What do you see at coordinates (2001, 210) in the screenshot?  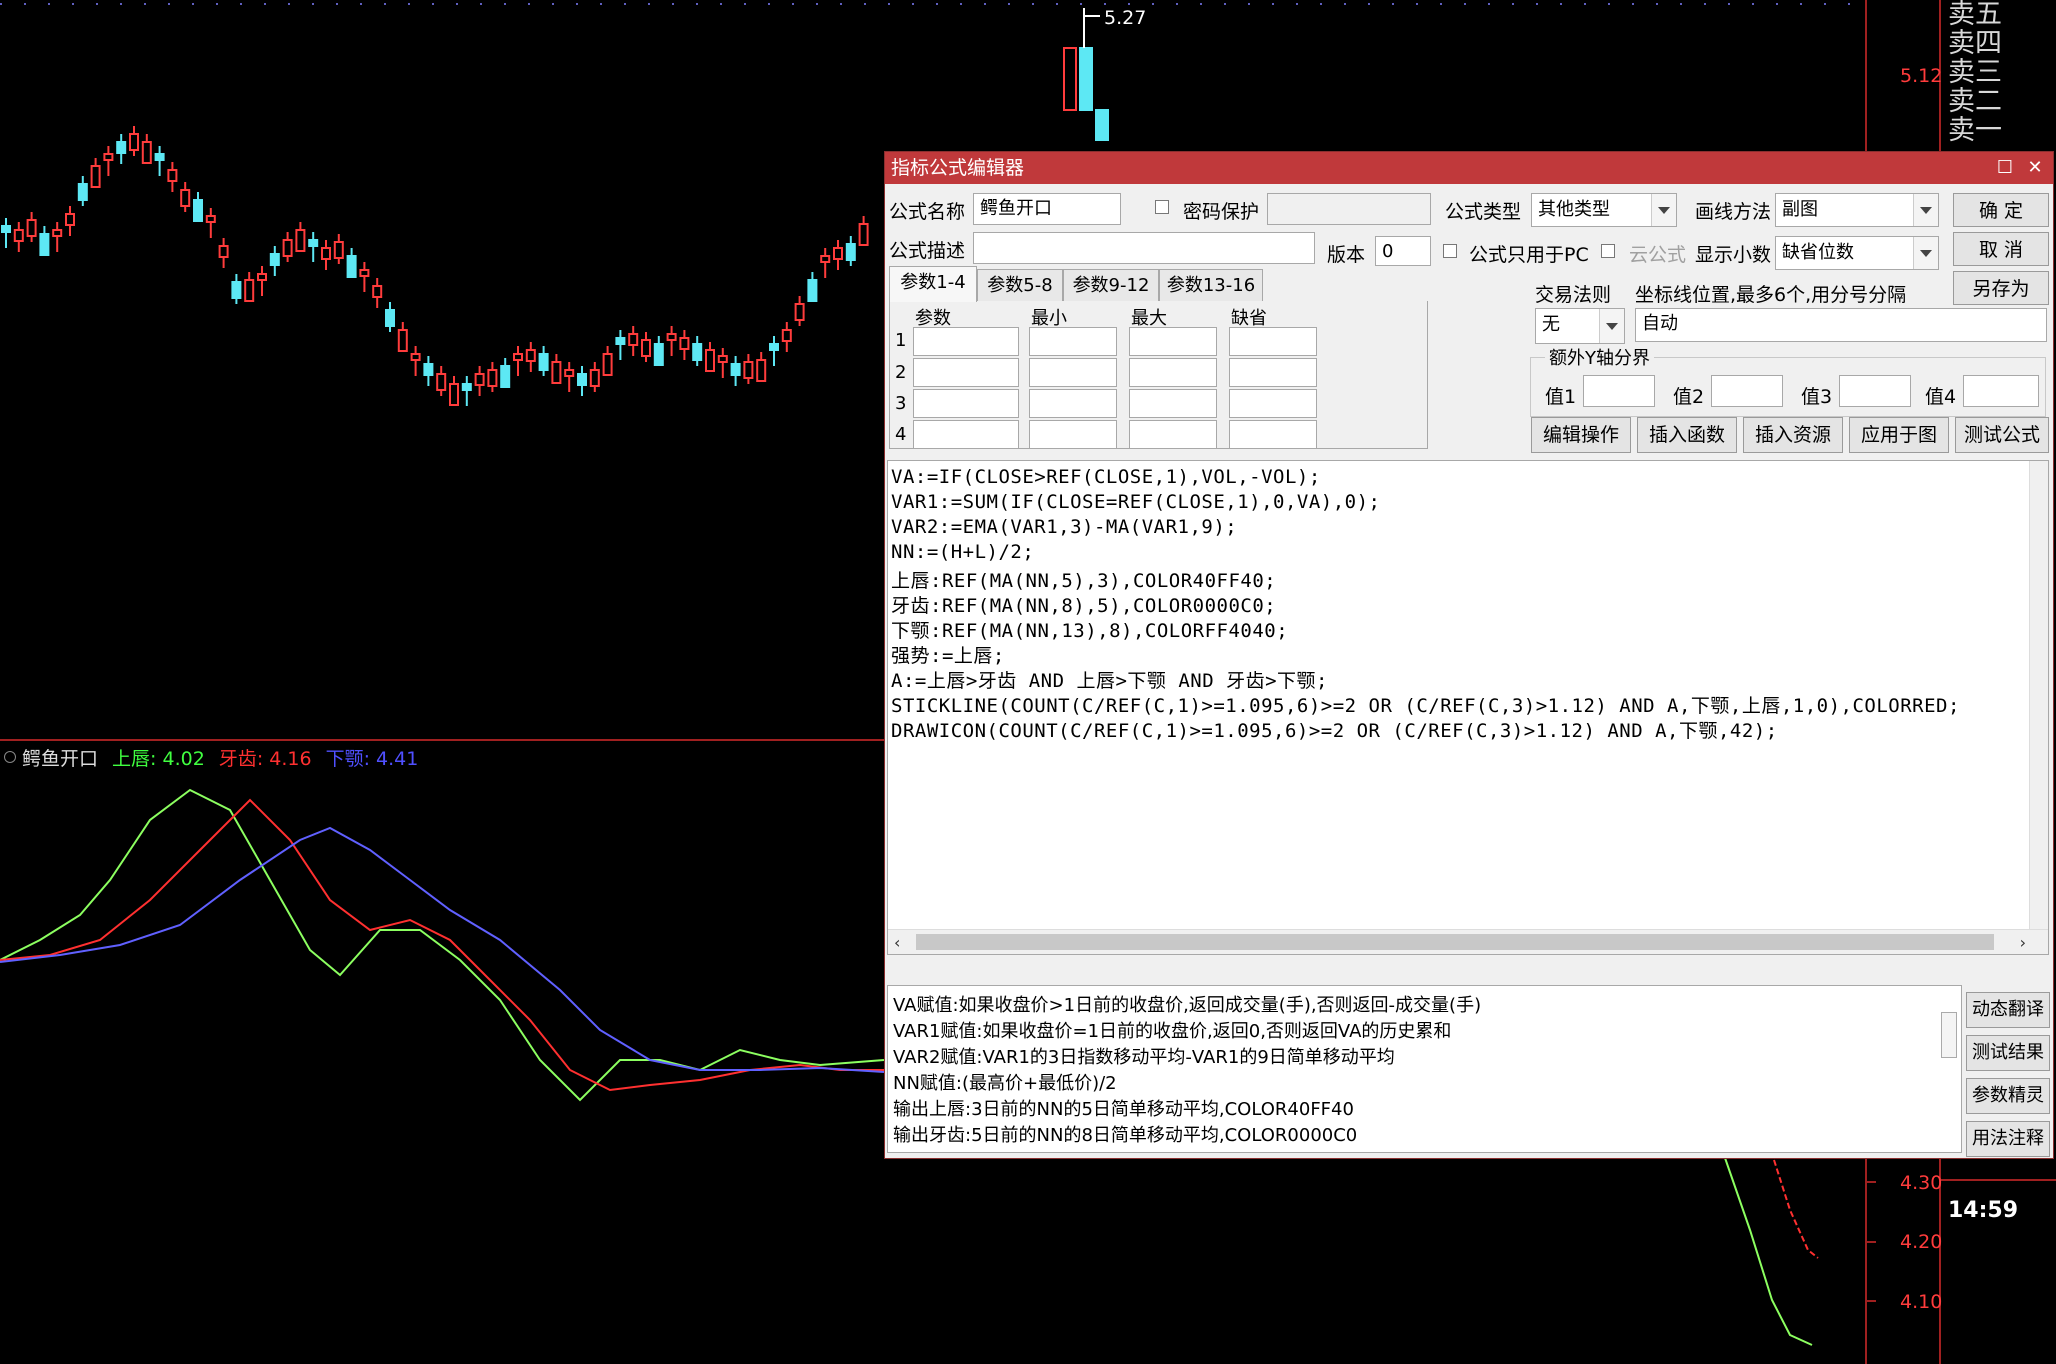 I see `ok-button: 确 定` at bounding box center [2001, 210].